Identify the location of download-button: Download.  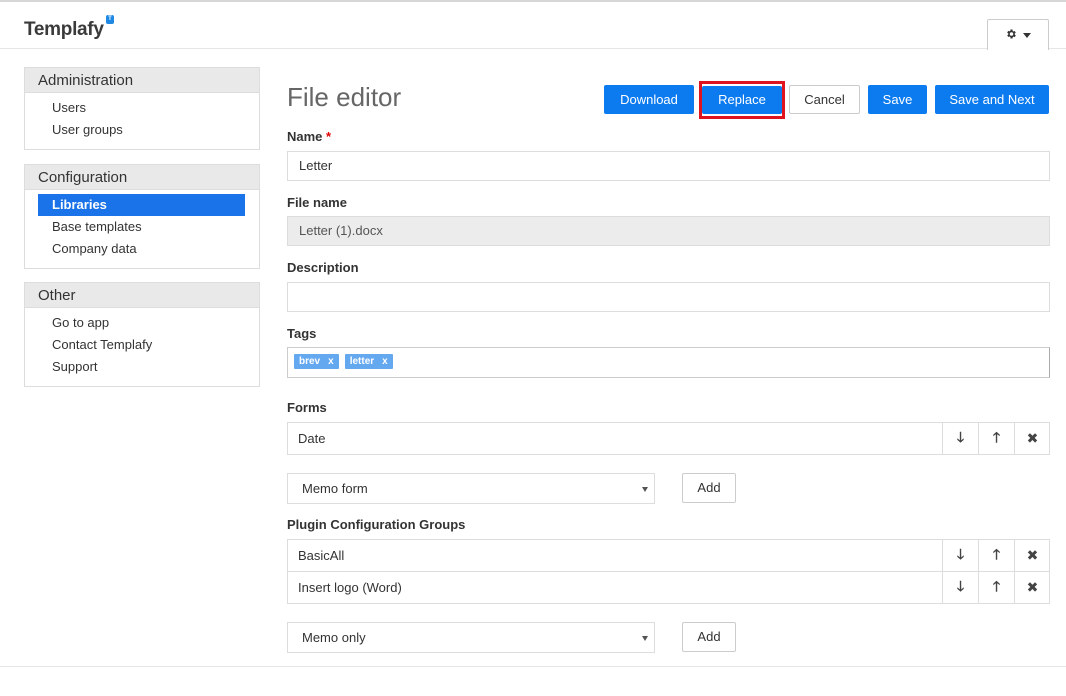
(649, 99).